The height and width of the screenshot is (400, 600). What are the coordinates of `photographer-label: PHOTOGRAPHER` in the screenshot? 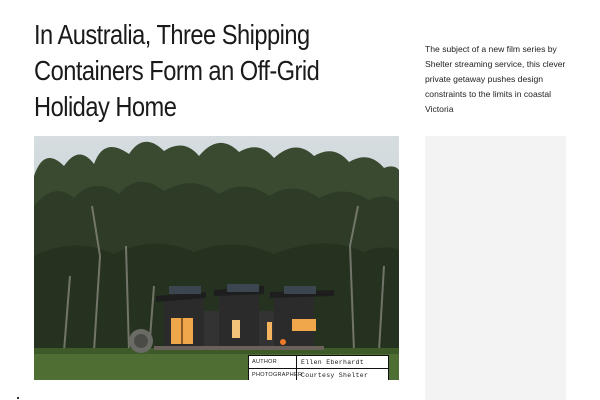 It's located at (275, 374).